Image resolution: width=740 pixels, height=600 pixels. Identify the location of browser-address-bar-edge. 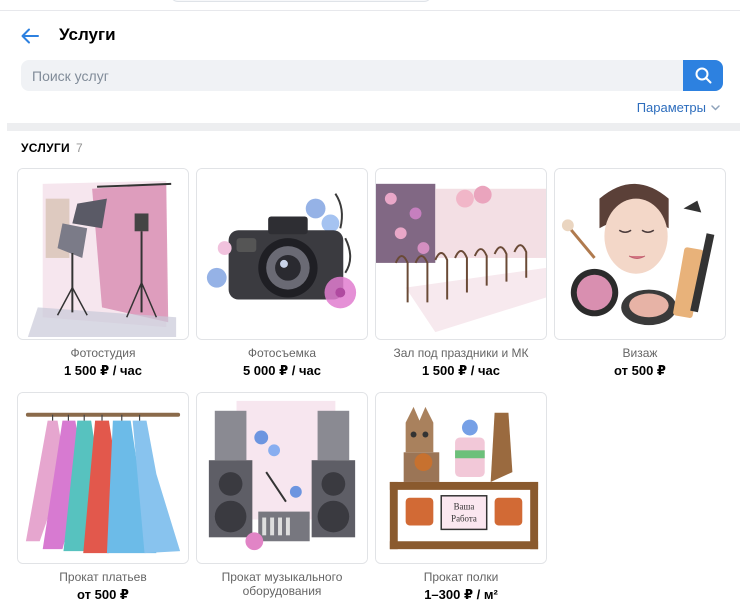
(301, 1).